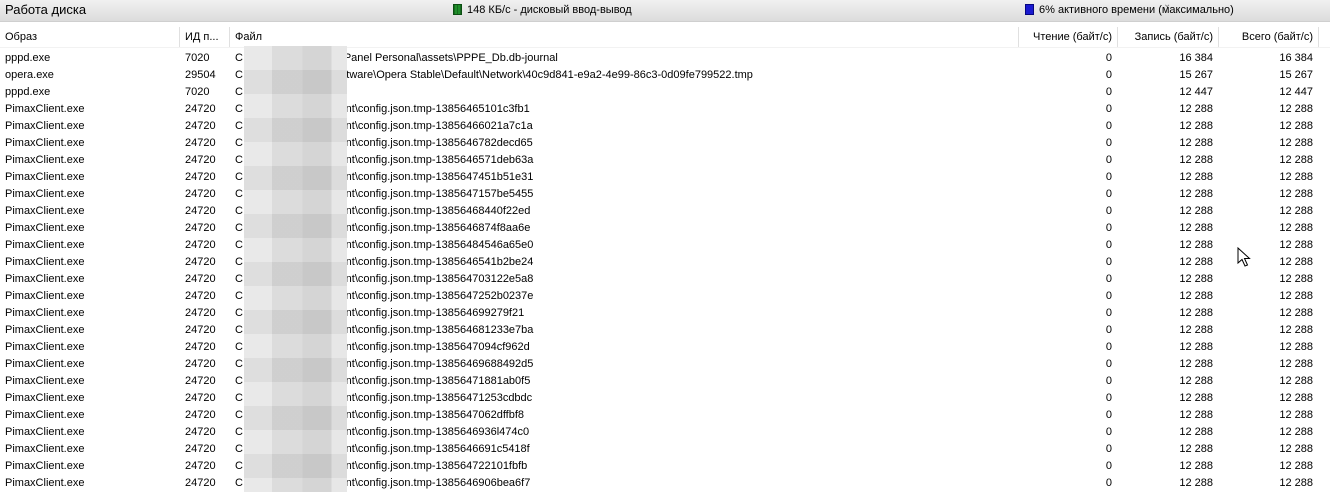  Describe the element at coordinates (1196, 92) in the screenshot. I see `cell-write: 12 447` at that location.